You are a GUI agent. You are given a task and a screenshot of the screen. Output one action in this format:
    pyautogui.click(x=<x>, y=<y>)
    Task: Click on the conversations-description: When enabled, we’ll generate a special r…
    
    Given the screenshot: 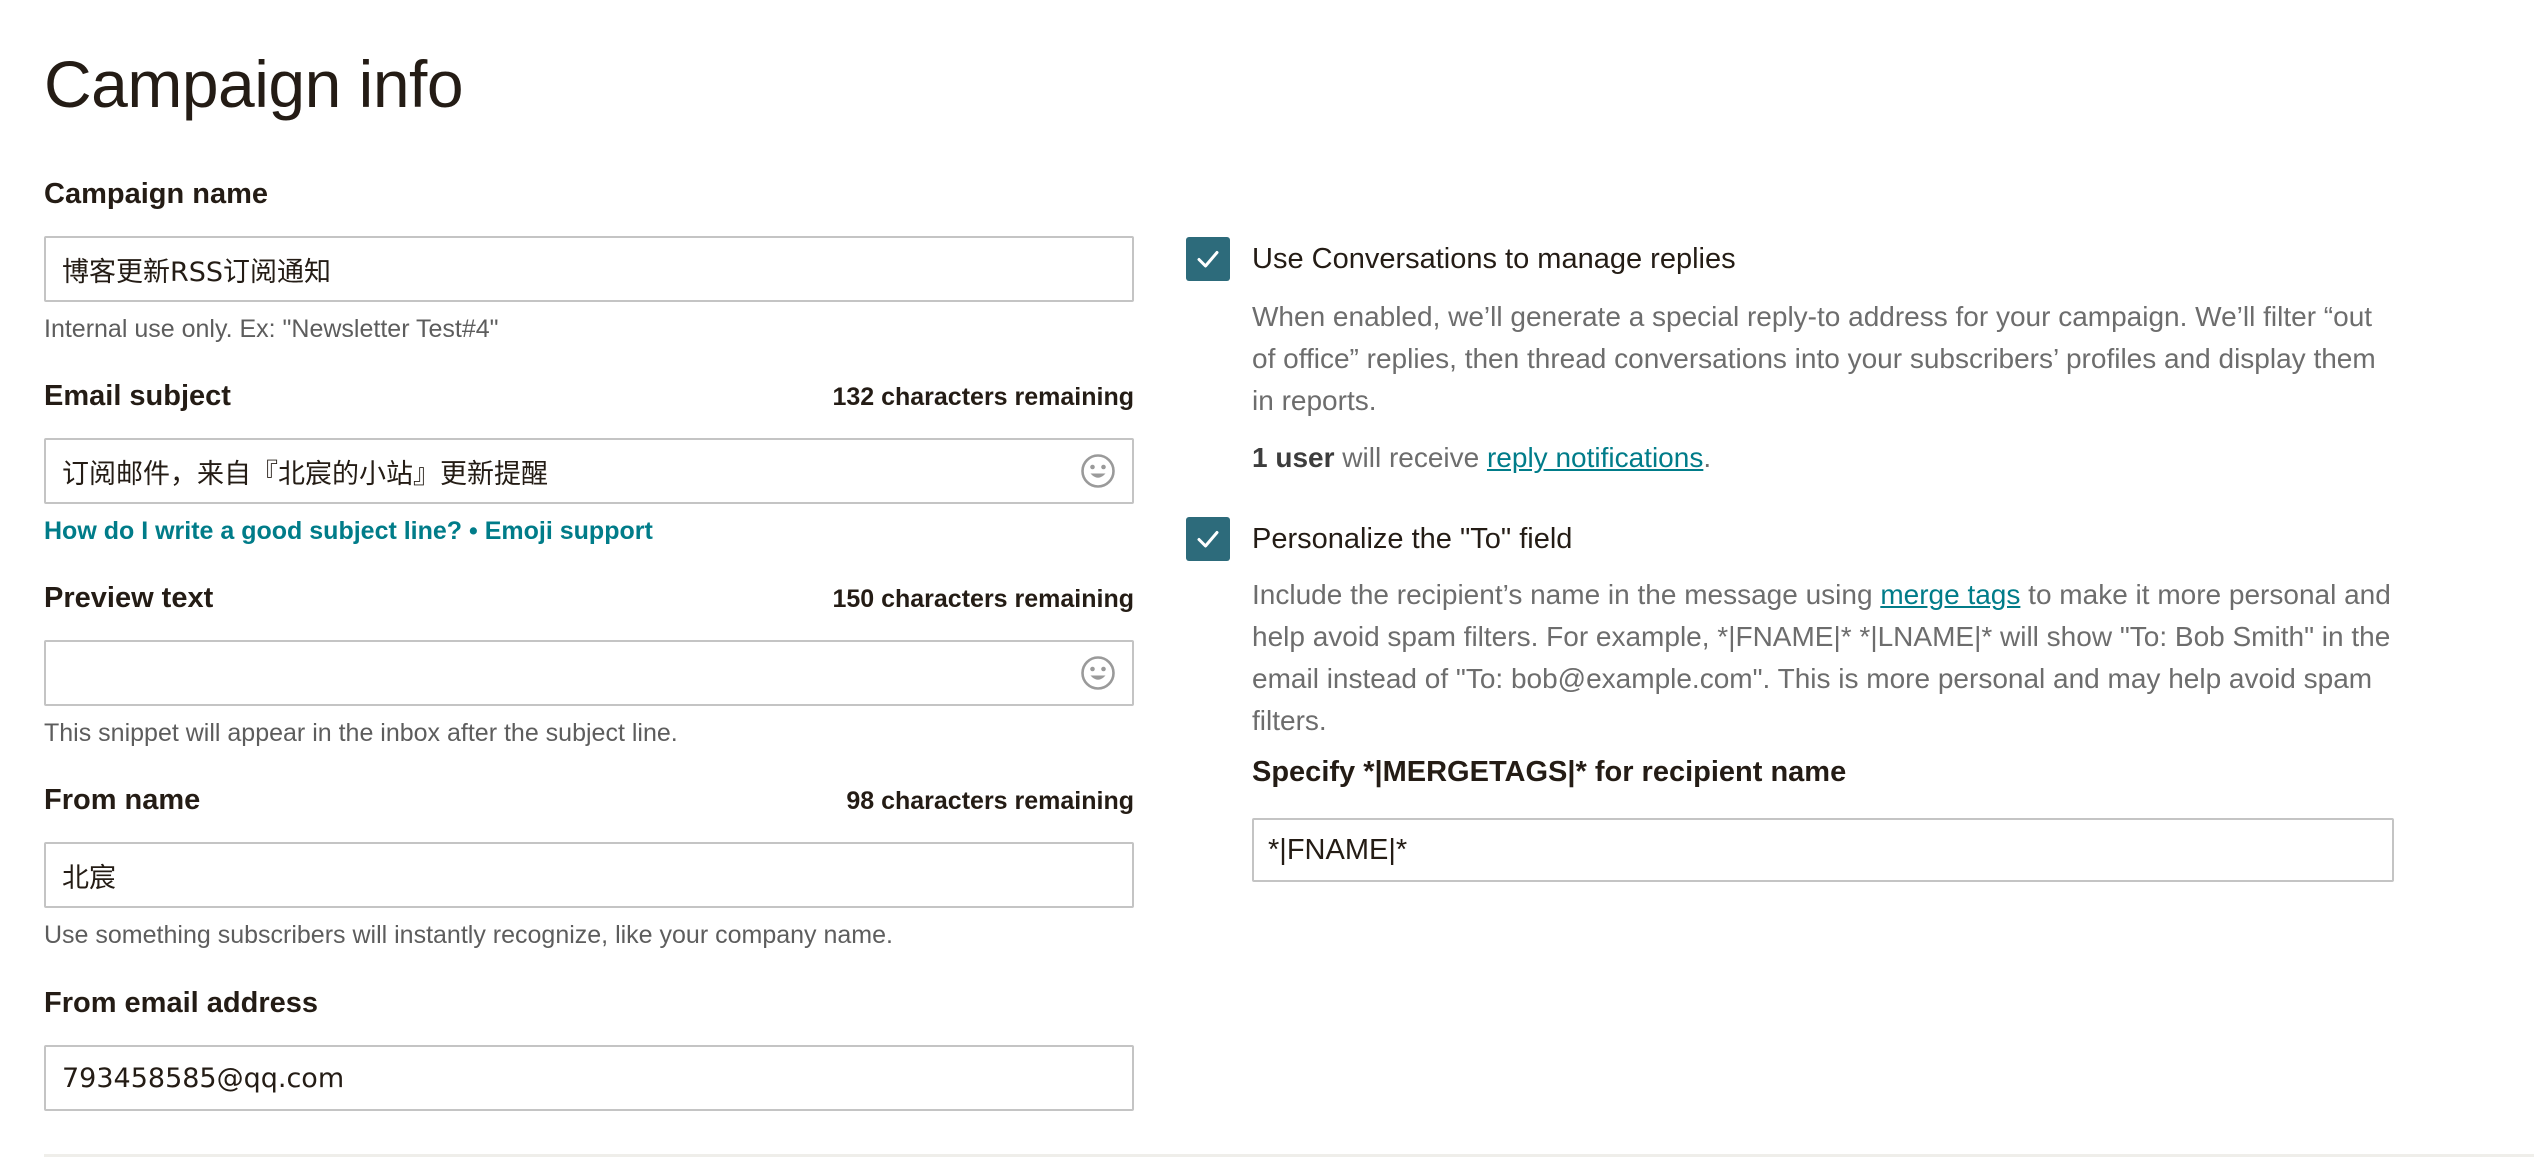 What is the action you would take?
    pyautogui.click(x=1814, y=358)
    